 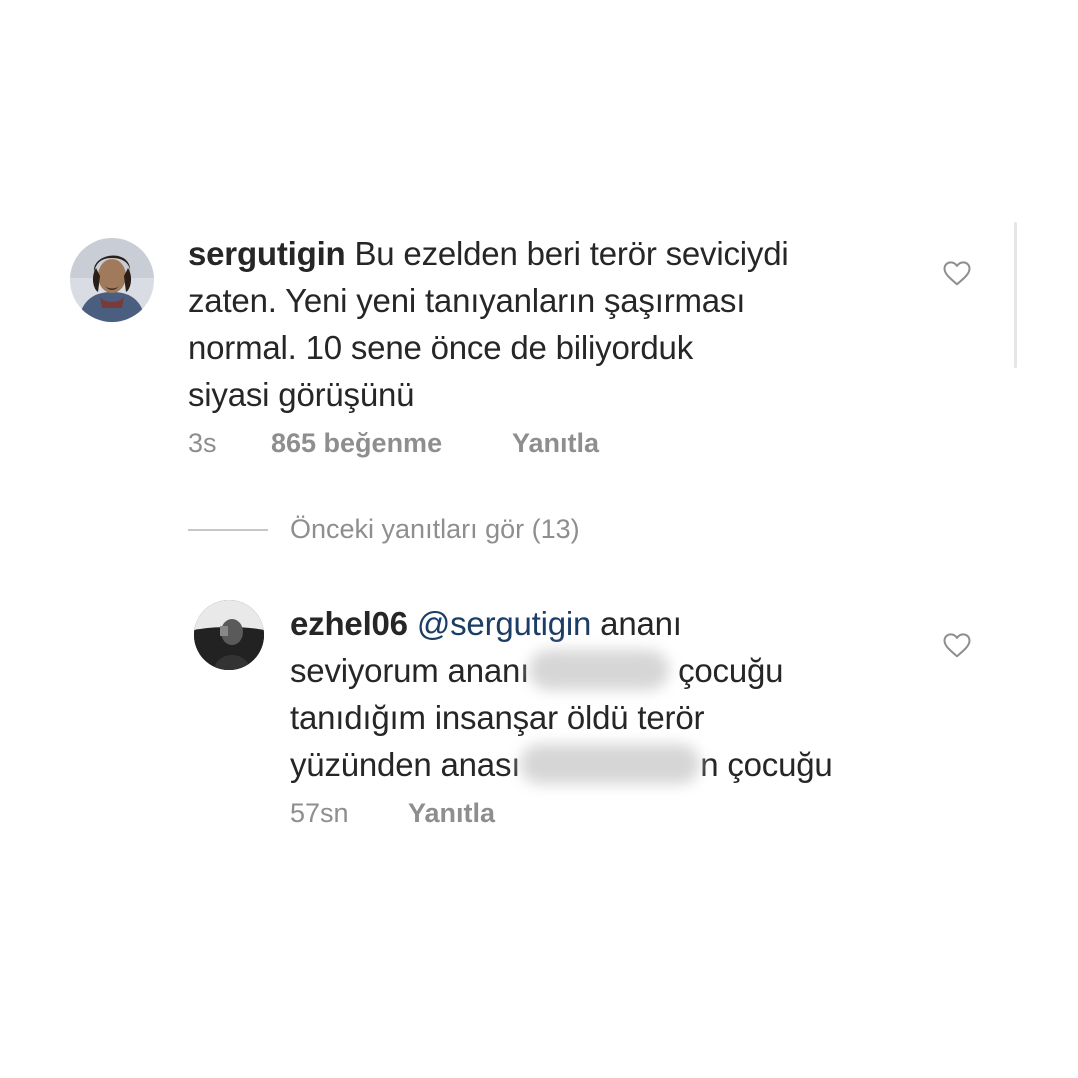 What do you see at coordinates (571, 253) in the screenshot?
I see `comment-text-line: Bu ezelden beri terör seviciydi` at bounding box center [571, 253].